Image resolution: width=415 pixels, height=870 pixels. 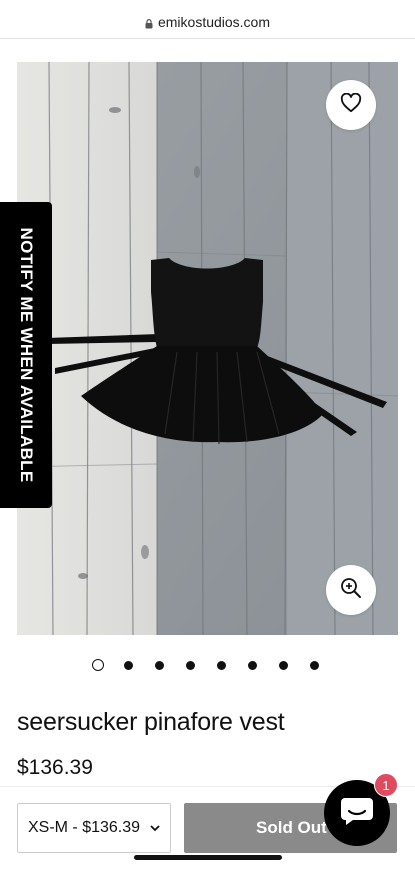 I want to click on zoom-in-icon, so click(x=351, y=590).